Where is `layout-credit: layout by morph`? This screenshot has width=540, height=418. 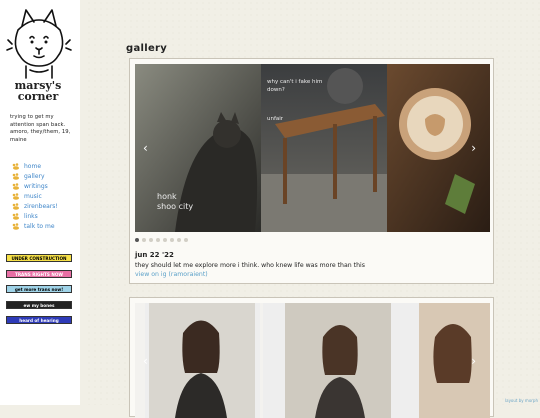 layout-credit: layout by morph is located at coordinates (521, 400).